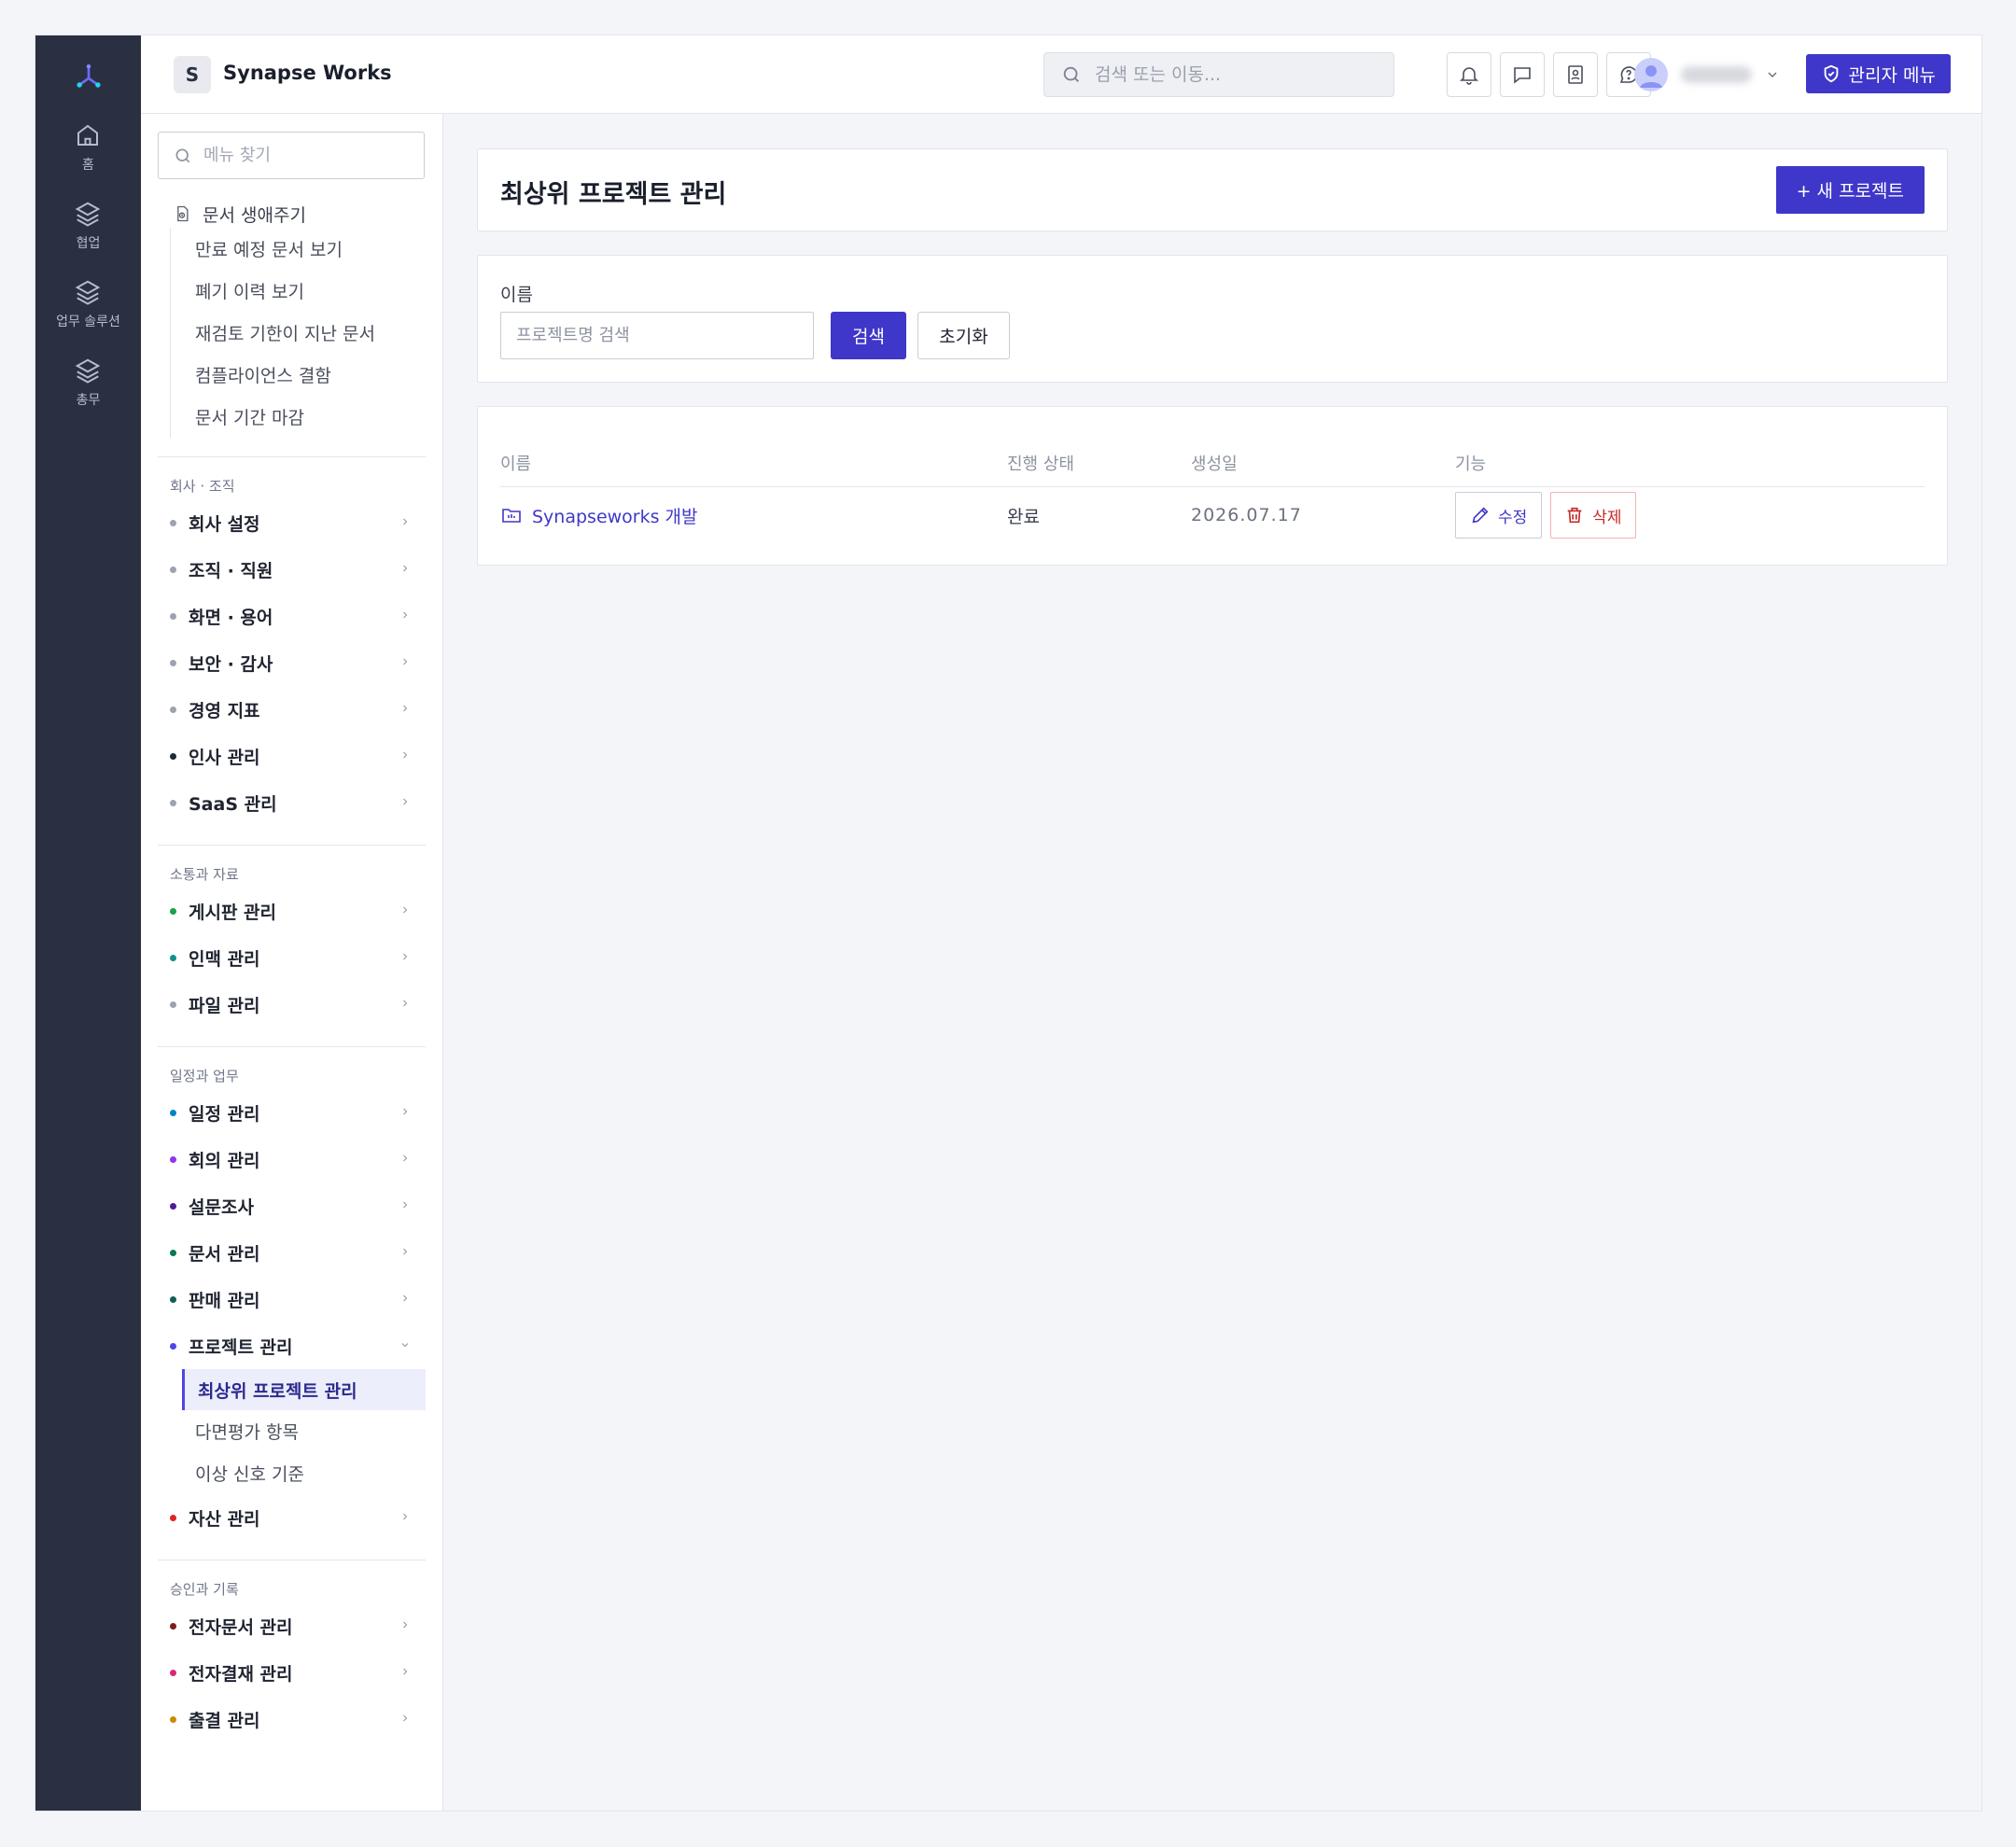 Image resolution: width=2016 pixels, height=1847 pixels. What do you see at coordinates (88, 166) in the screenshot?
I see `rail-label: 홈` at bounding box center [88, 166].